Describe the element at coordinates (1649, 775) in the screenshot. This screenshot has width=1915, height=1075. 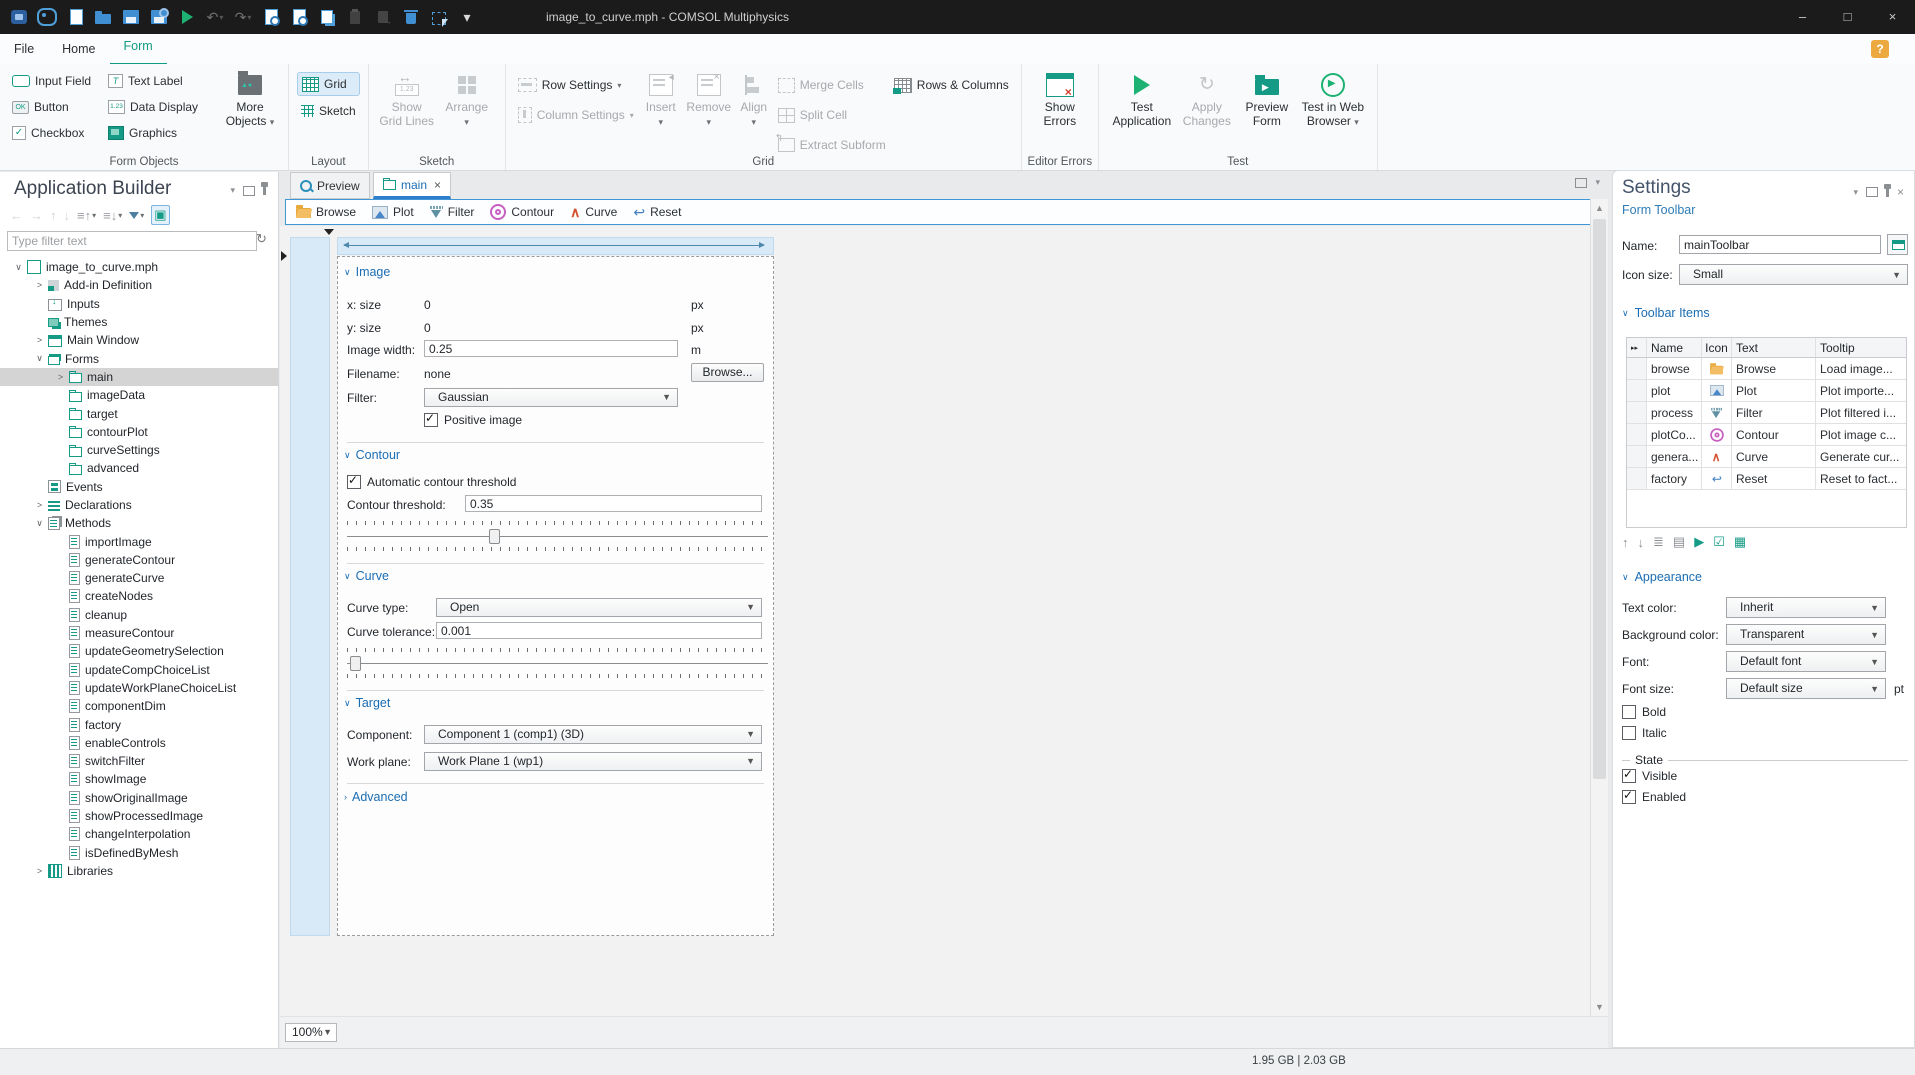
I see `visible-checkbox: Visible` at that location.